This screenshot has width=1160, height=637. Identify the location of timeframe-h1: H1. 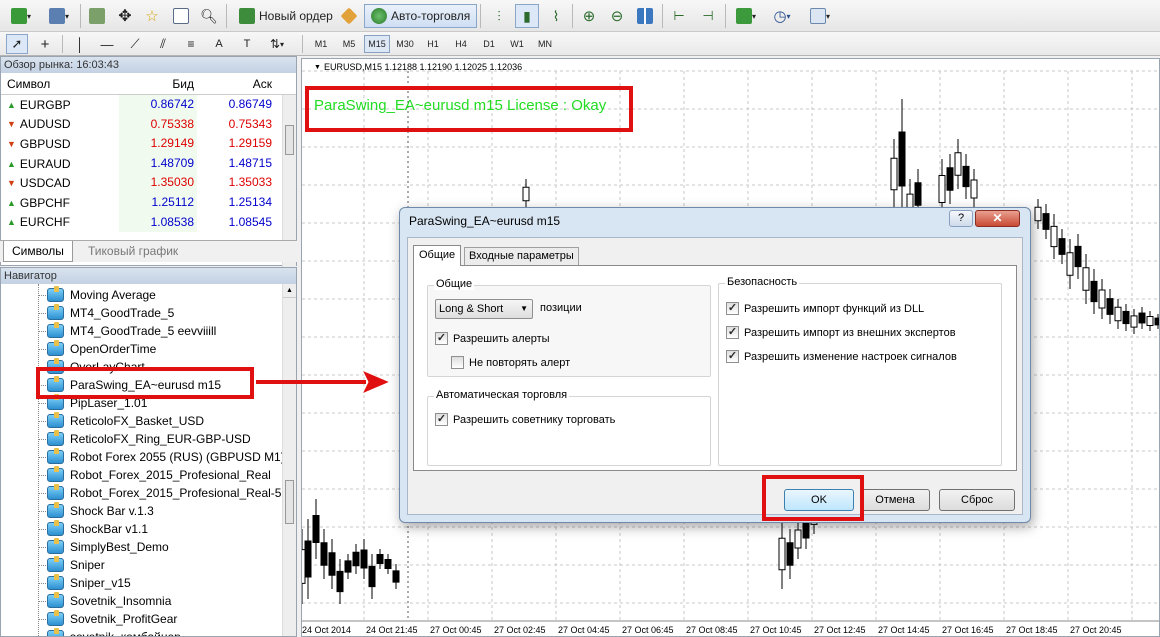
(433, 44).